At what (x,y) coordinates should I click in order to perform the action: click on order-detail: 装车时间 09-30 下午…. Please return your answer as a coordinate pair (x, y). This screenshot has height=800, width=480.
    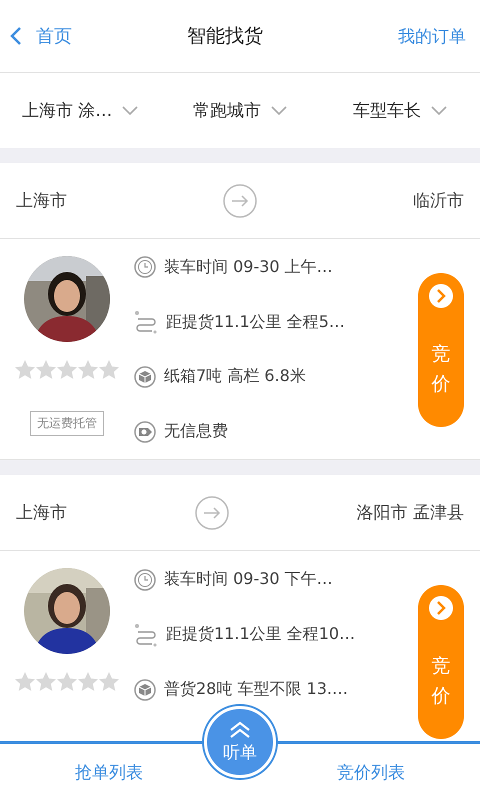
    Looking at the image, I should click on (248, 579).